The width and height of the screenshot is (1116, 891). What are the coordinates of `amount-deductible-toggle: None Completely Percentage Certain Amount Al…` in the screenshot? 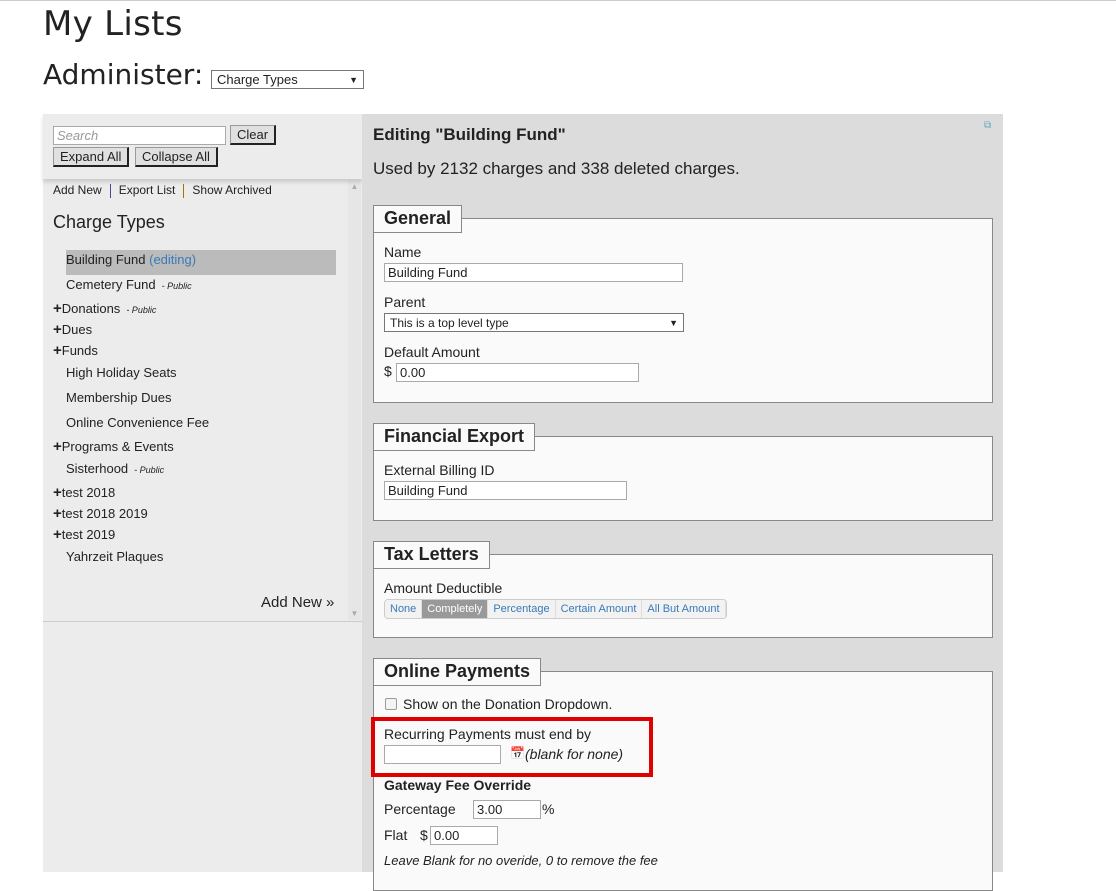 It's located at (555, 609).